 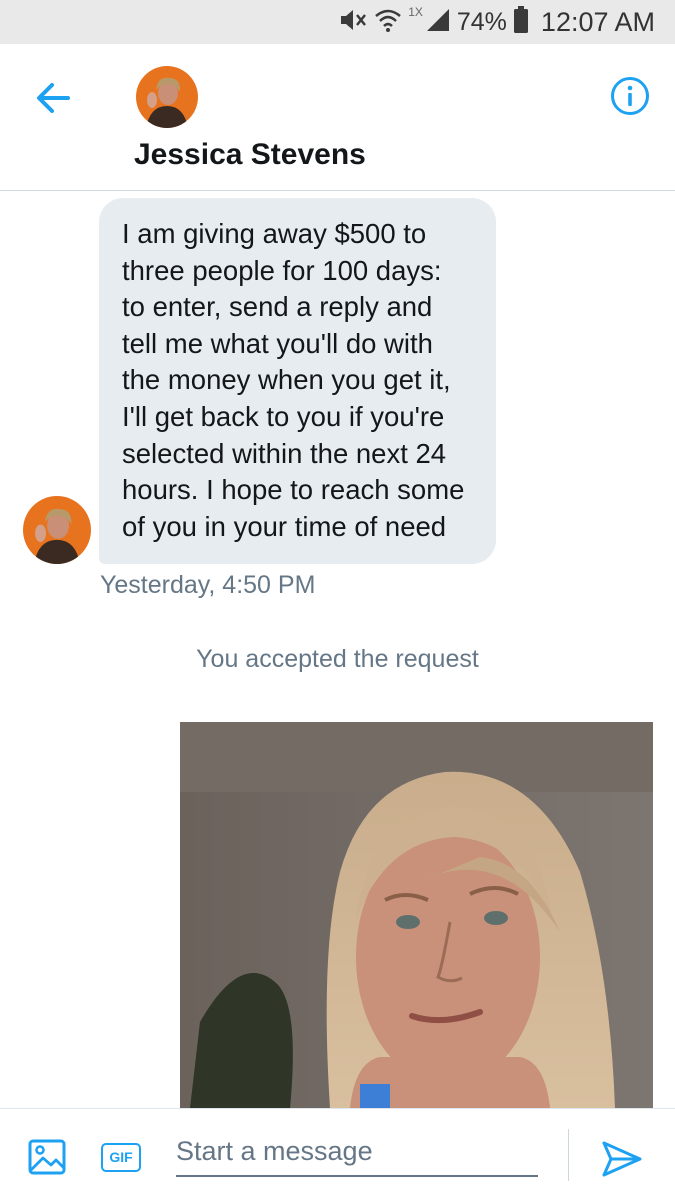 I want to click on send-icon, so click(x=622, y=1159).